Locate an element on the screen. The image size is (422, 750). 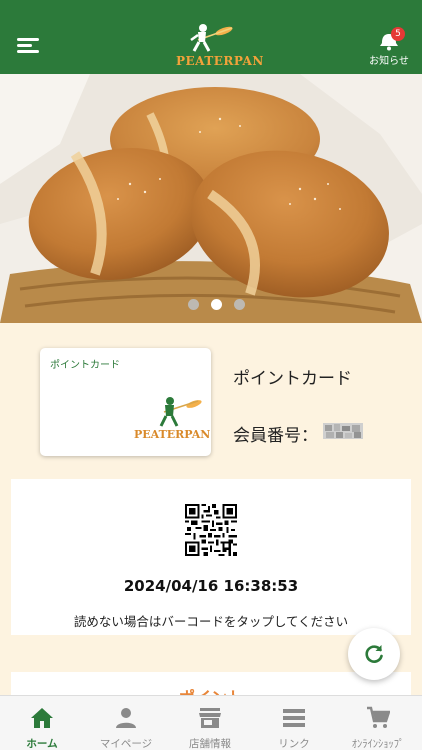
brand-logo: PEATERPAN is located at coordinates (220, 47).